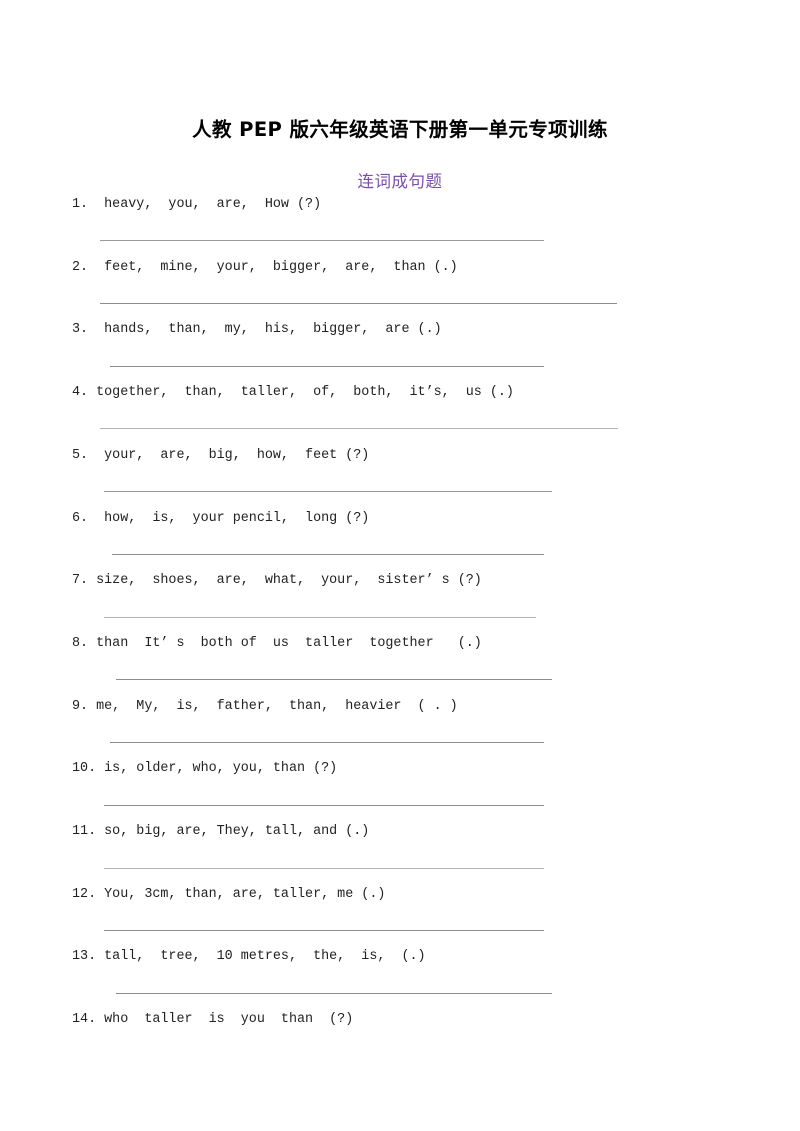  Describe the element at coordinates (400, 541) in the screenshot. I see `question-item: 6. how, is, your pencil, long (?)` at that location.